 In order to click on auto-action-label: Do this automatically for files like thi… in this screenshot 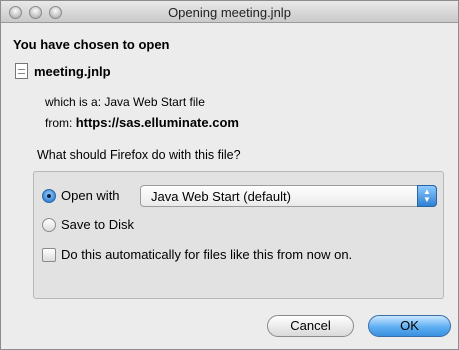, I will do `click(207, 254)`.